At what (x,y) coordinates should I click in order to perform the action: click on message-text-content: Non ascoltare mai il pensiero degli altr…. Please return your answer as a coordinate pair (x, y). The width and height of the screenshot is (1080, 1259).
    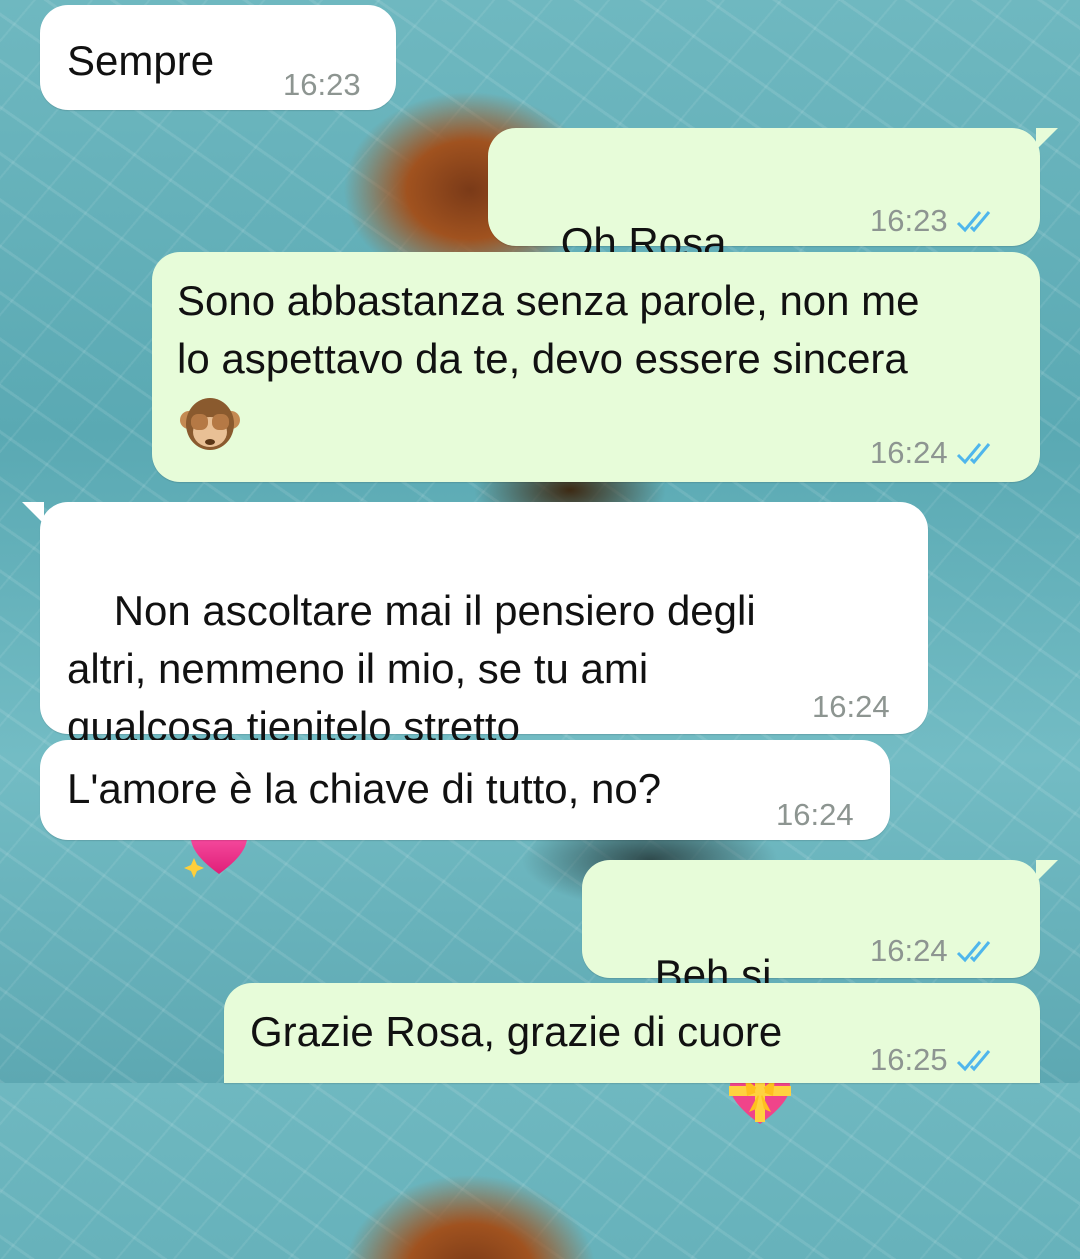
    Looking at the image, I should click on (411, 668).